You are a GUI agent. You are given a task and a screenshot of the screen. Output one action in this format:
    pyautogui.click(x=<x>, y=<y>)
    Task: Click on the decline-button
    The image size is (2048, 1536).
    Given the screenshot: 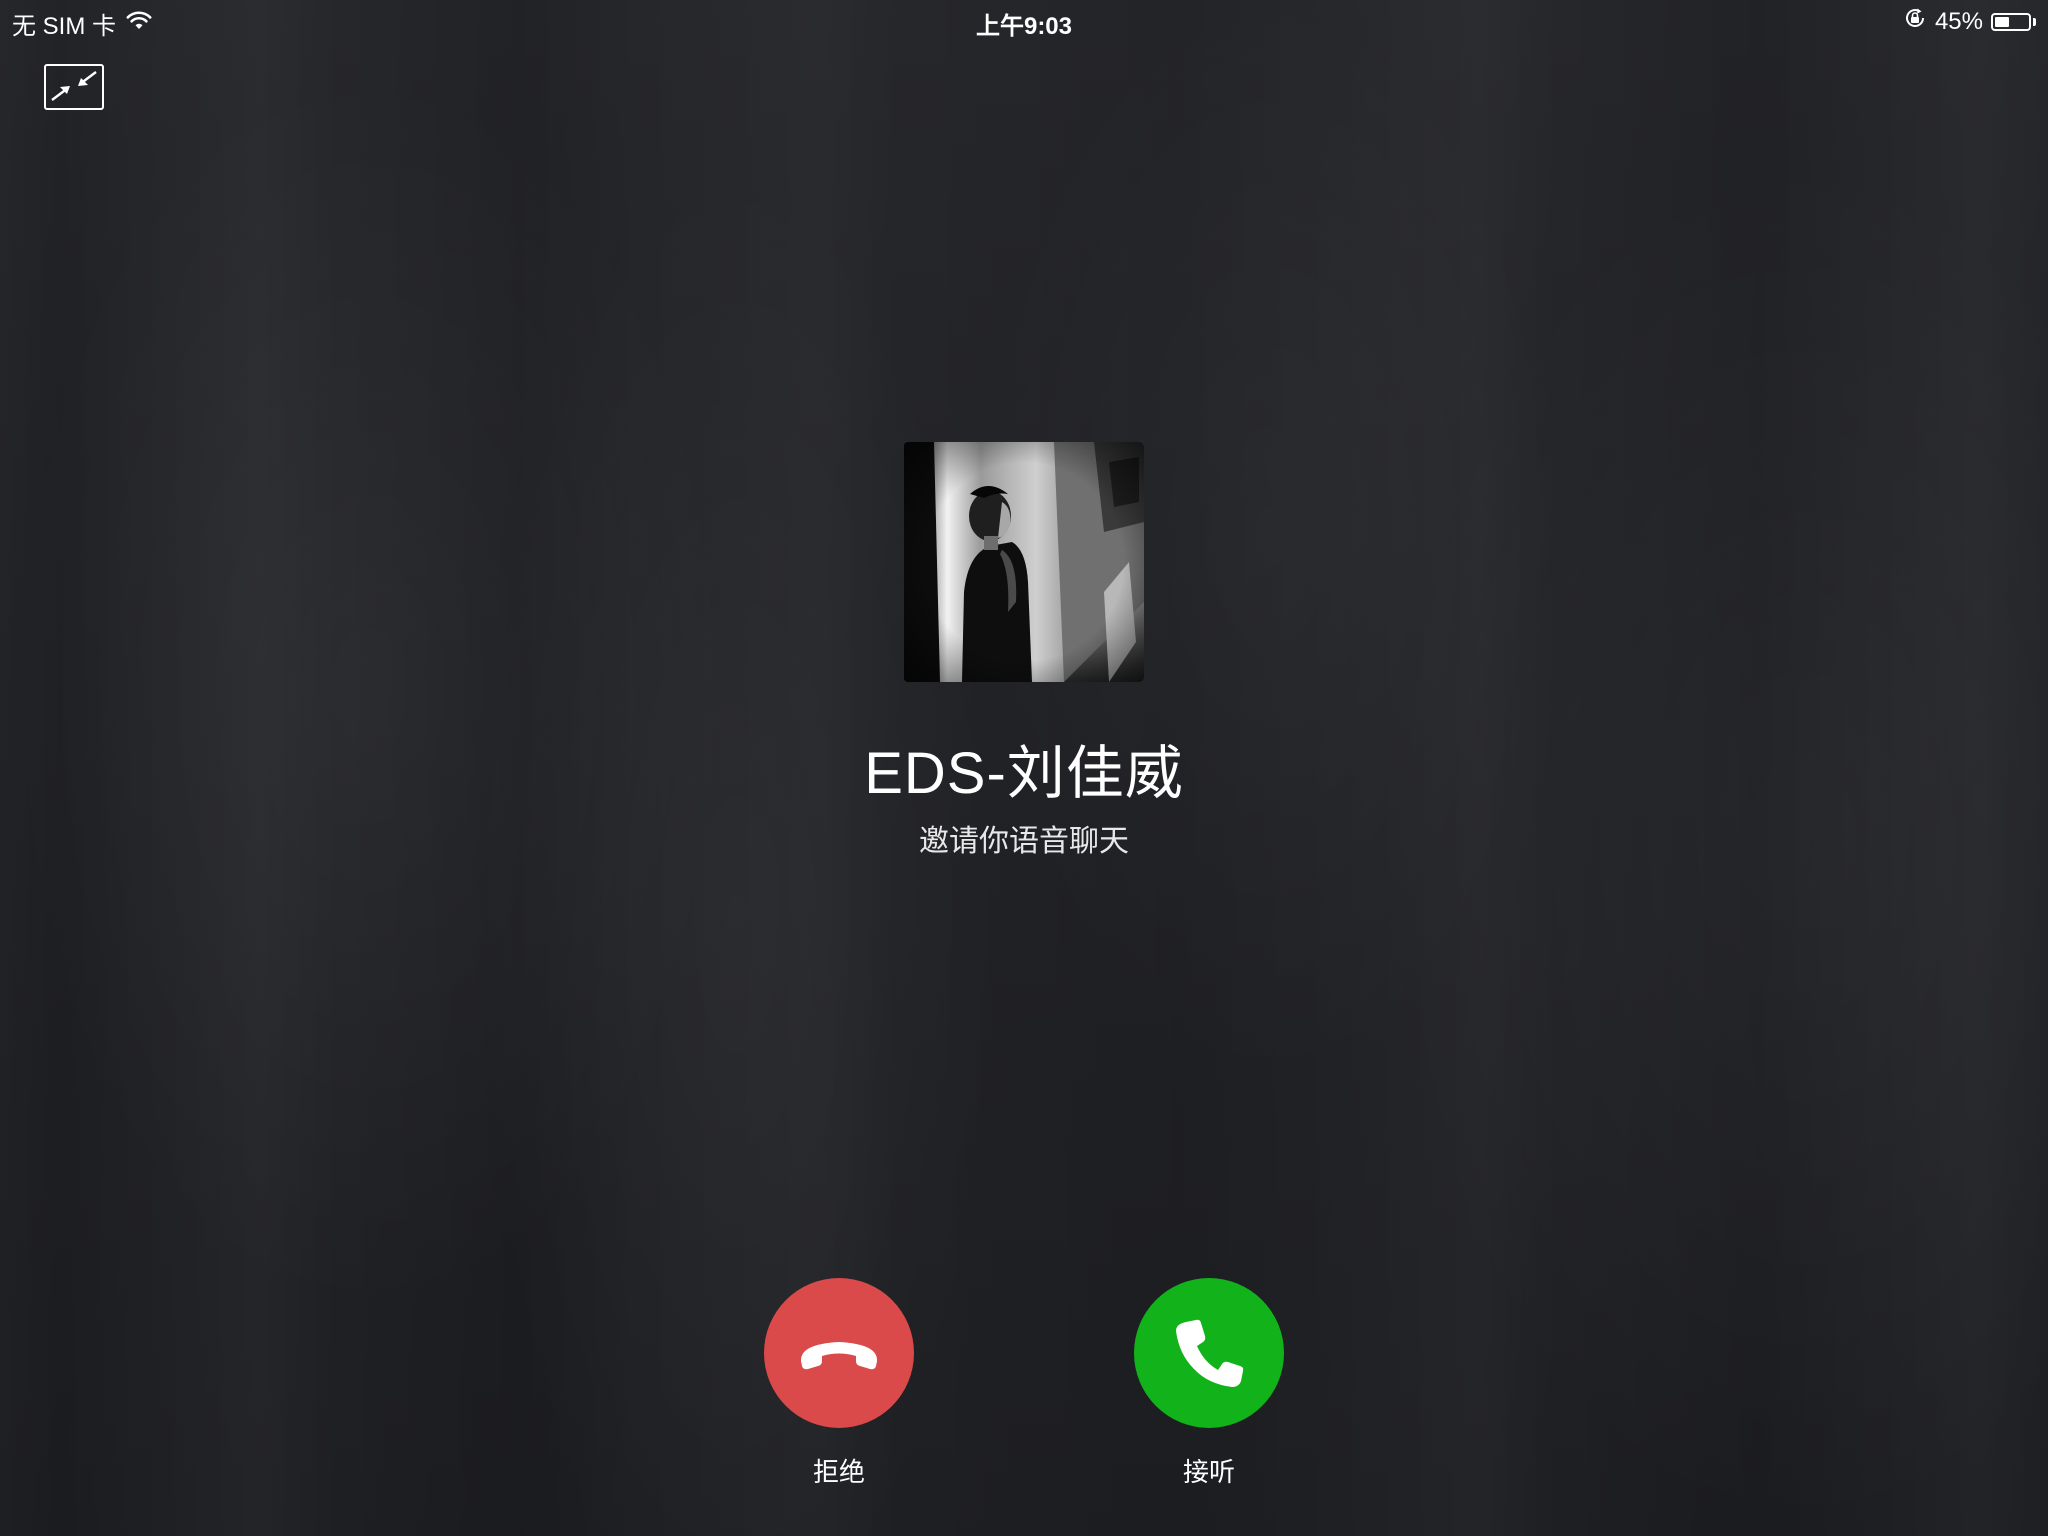 What is the action you would take?
    pyautogui.click(x=839, y=1353)
    